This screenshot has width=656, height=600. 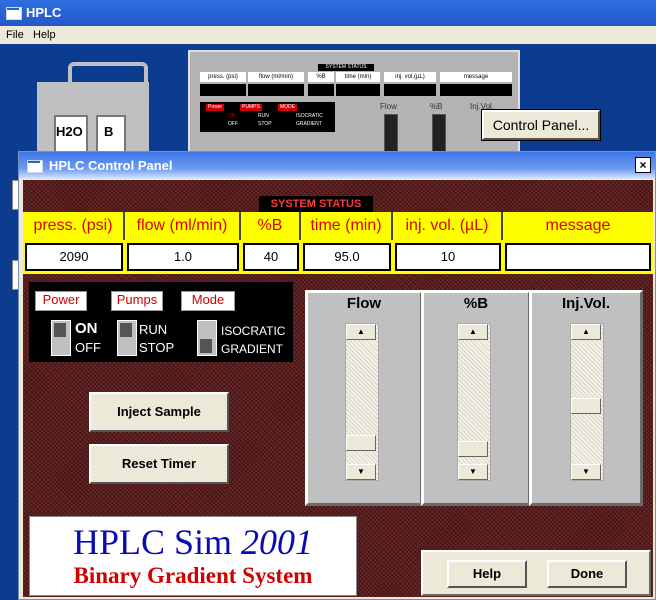 I want to click on percent-b-slider-panel: %B ▲ ▼, so click(x=476, y=398).